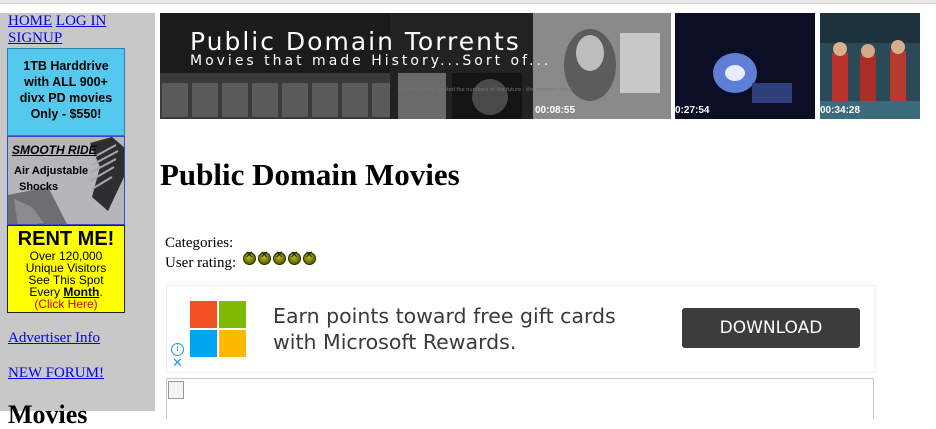 The image size is (936, 429). Describe the element at coordinates (692, 110) in the screenshot. I see `thumbnail-timestamp: 0:27:54` at that location.